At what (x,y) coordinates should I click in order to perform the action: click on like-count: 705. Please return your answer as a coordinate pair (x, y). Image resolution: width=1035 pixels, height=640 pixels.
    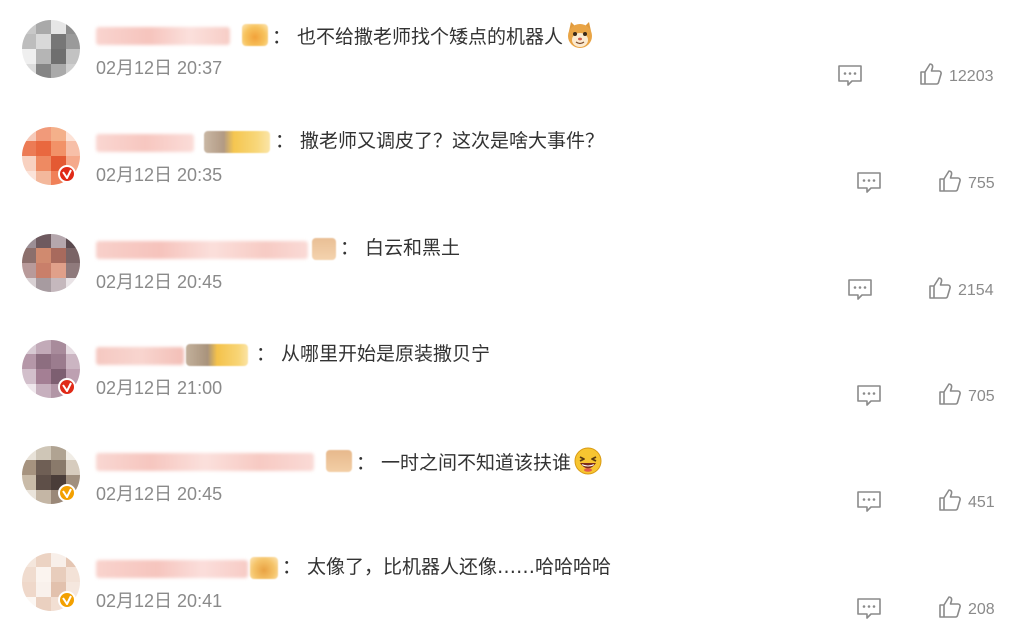
    Looking at the image, I should click on (981, 396).